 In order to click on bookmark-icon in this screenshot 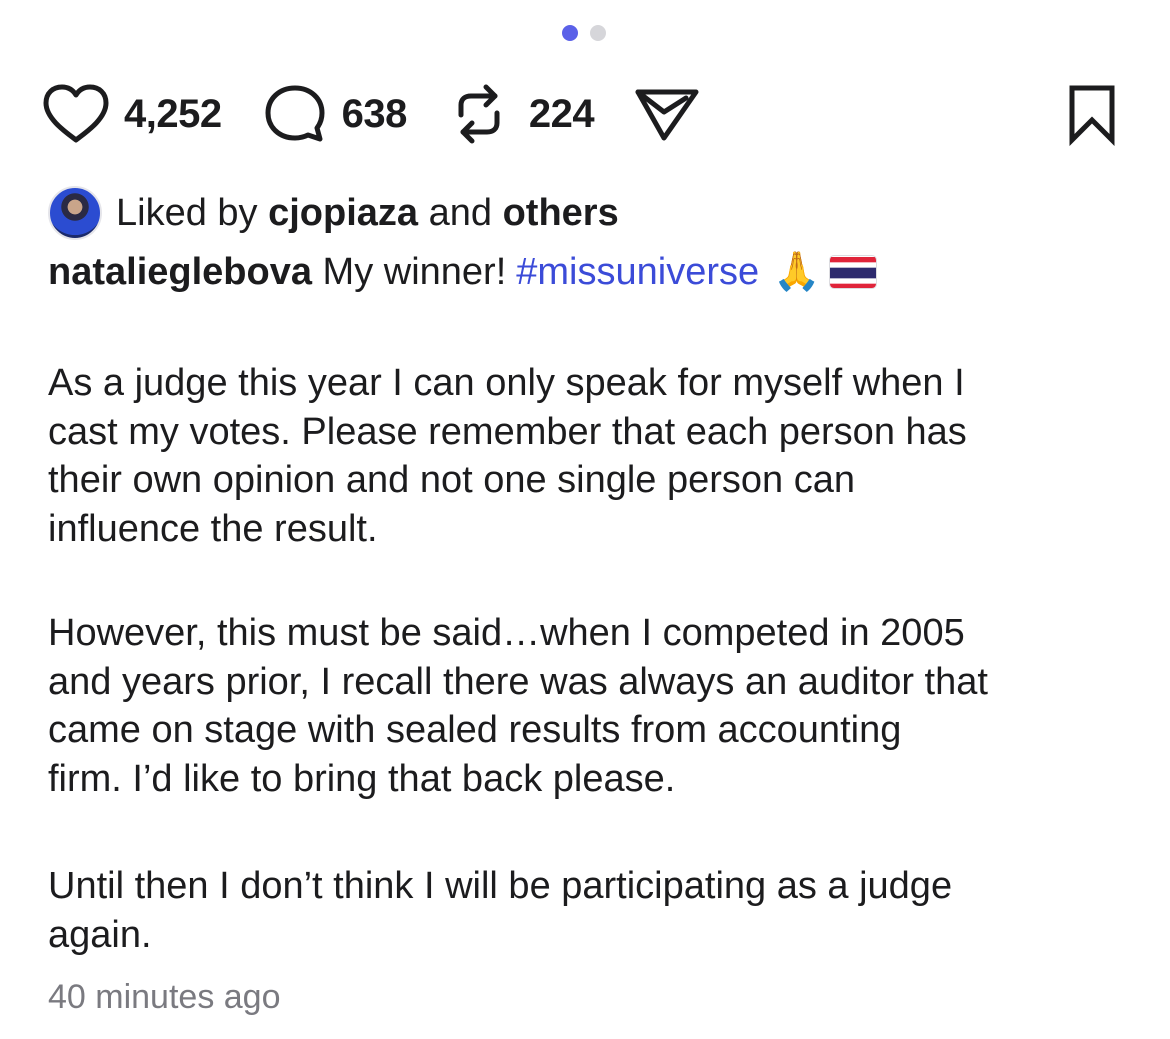, I will do `click(1092, 114)`.